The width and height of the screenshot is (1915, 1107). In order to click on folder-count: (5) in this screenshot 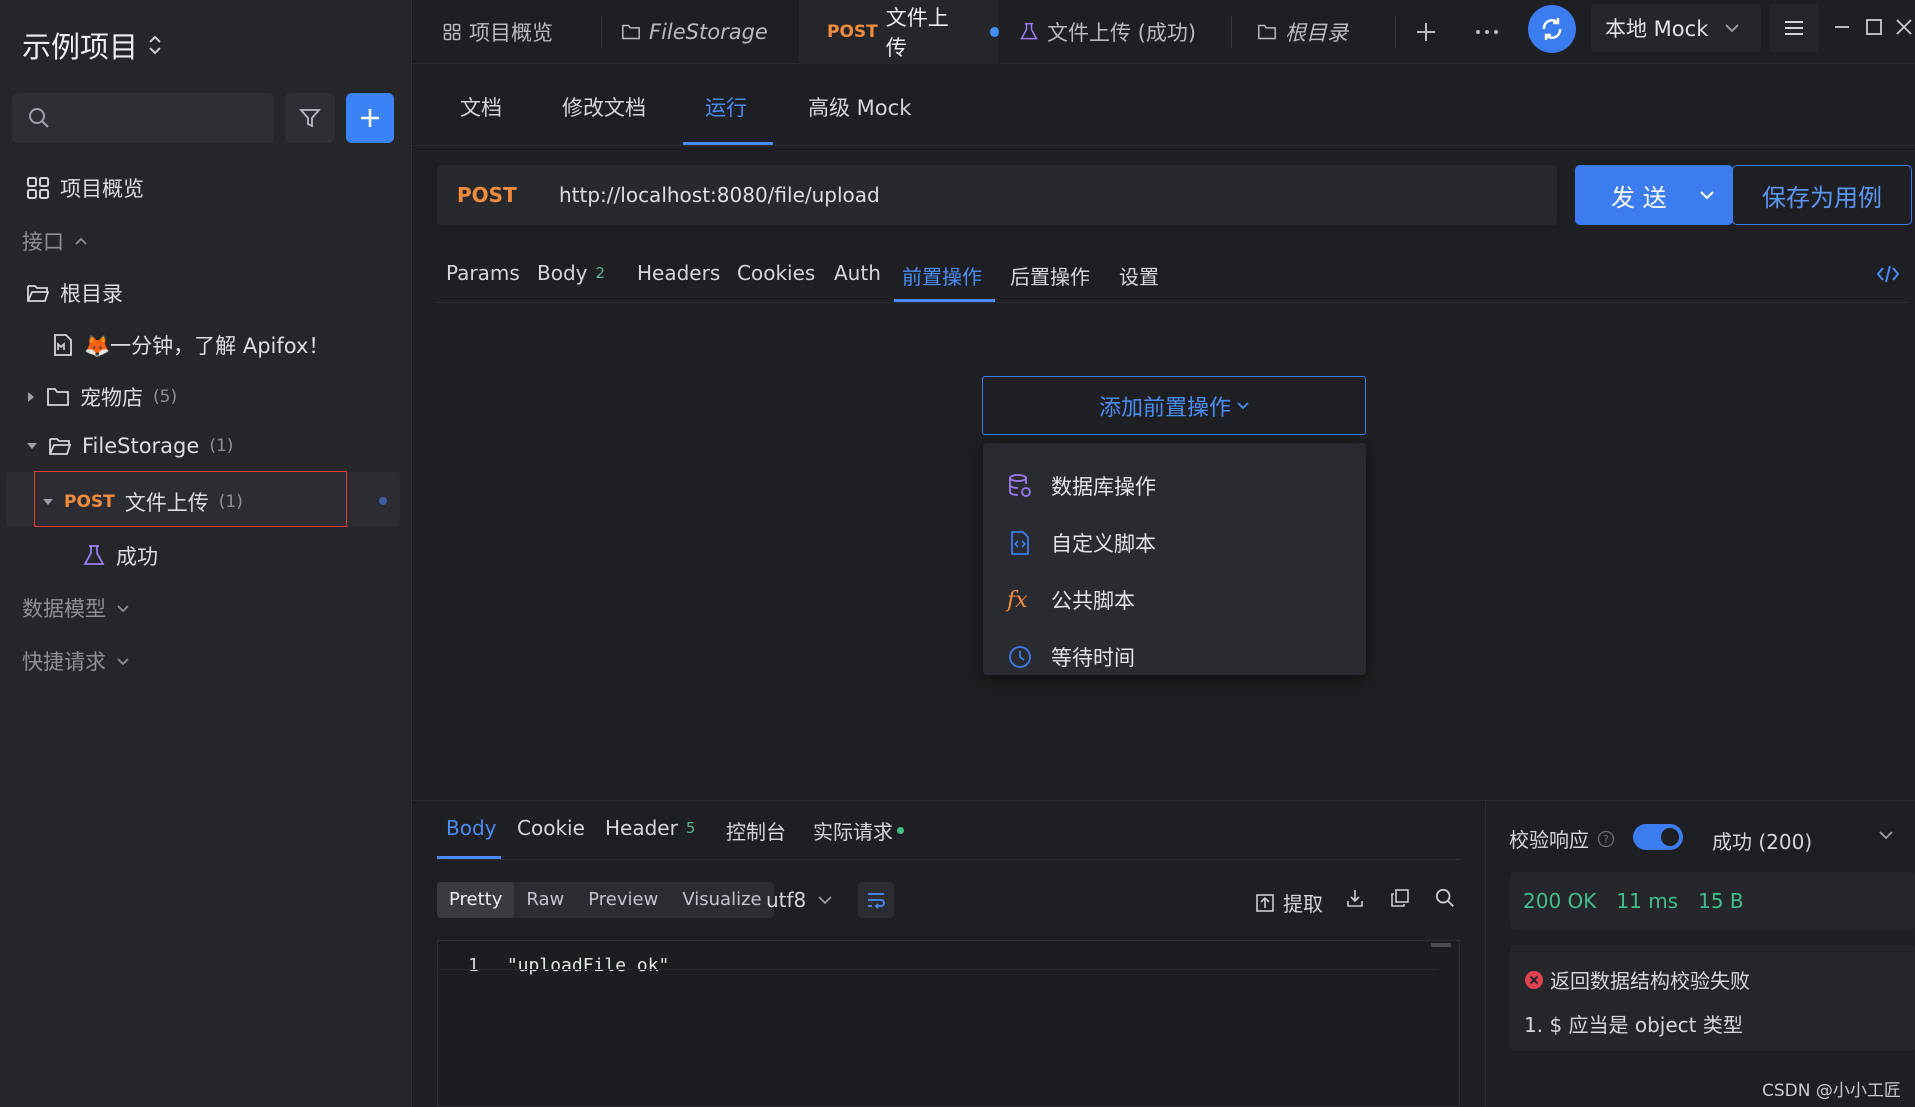, I will do `click(165, 397)`.